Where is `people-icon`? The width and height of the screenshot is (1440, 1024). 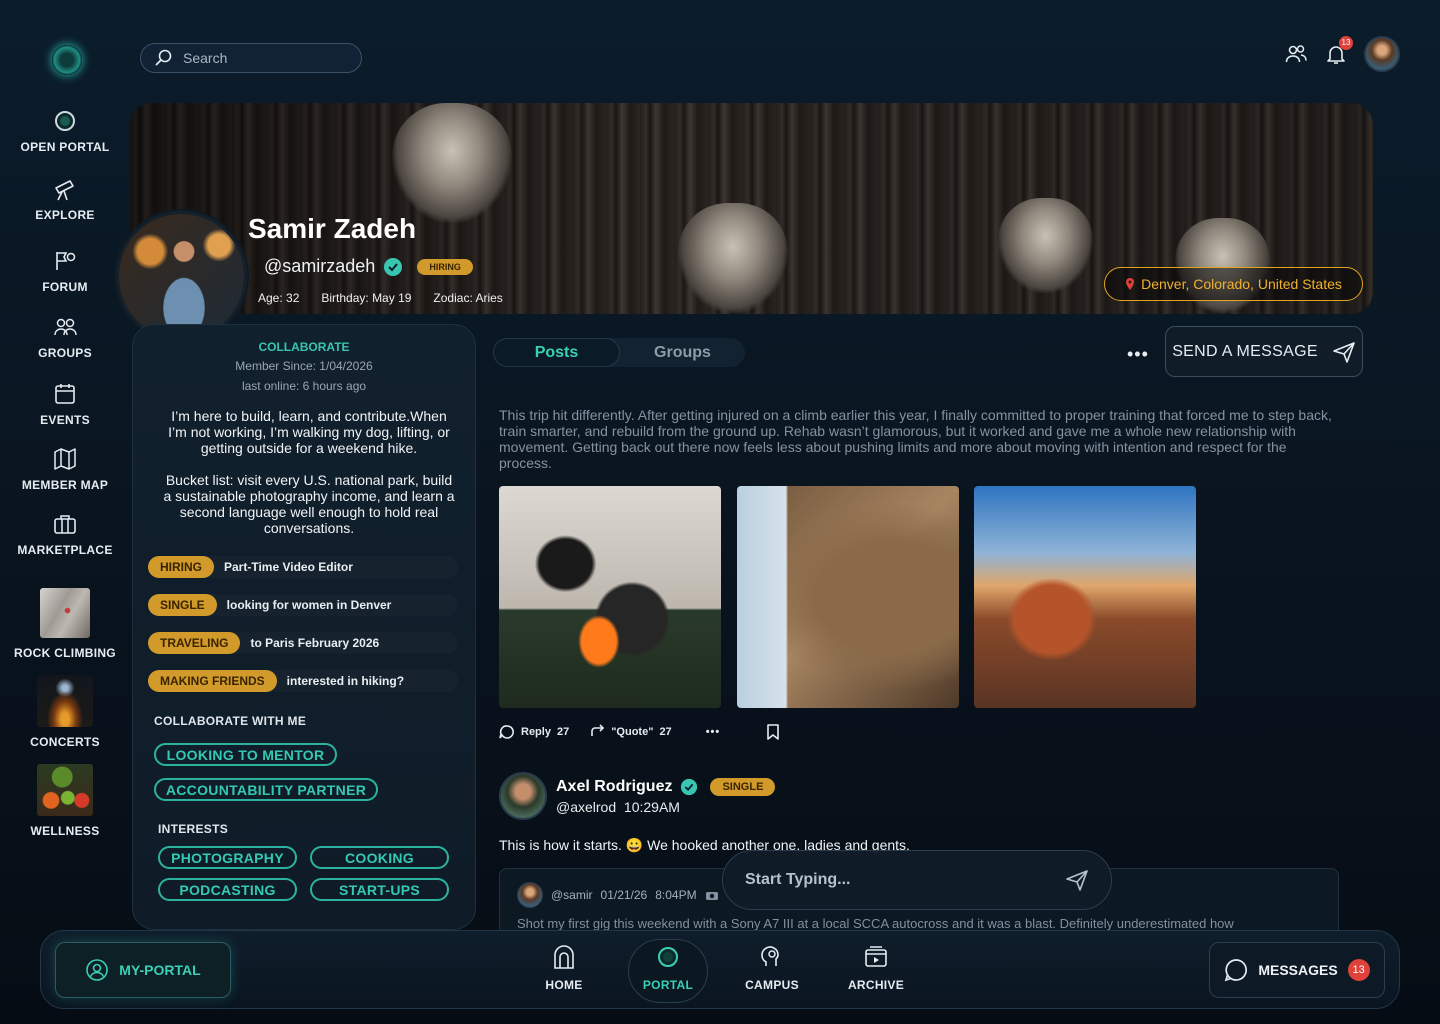 people-icon is located at coordinates (1296, 54).